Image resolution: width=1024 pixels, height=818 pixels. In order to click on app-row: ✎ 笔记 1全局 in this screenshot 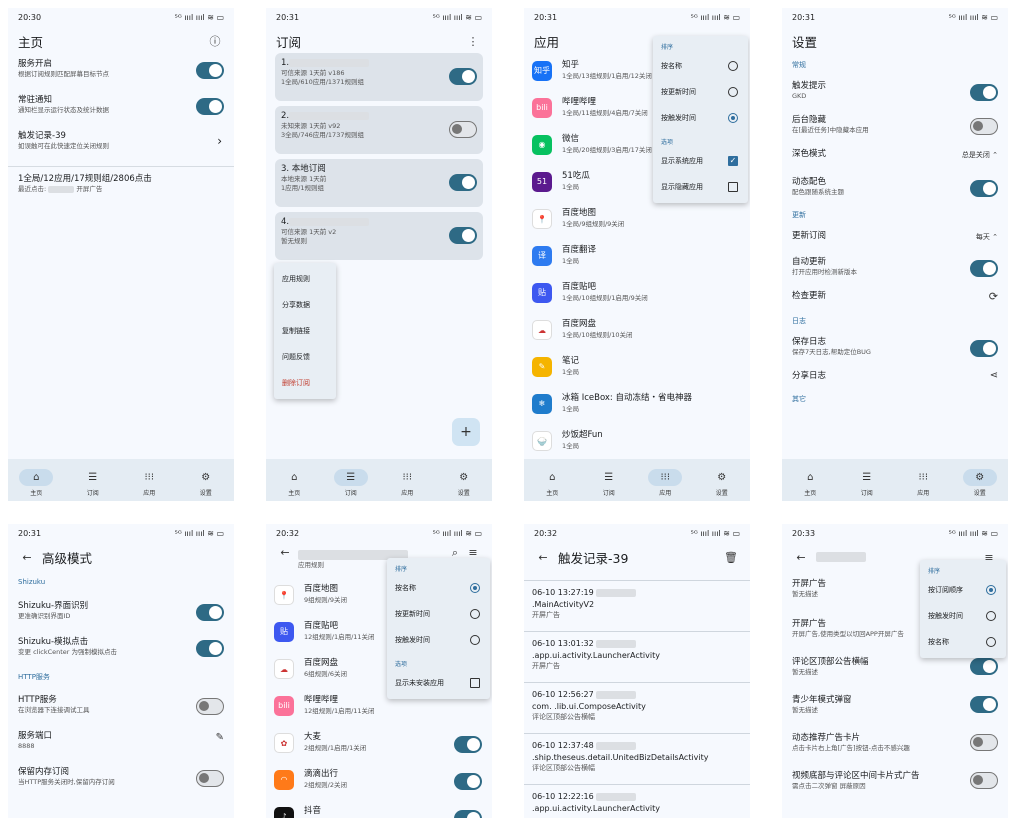, I will do `click(637, 368)`.